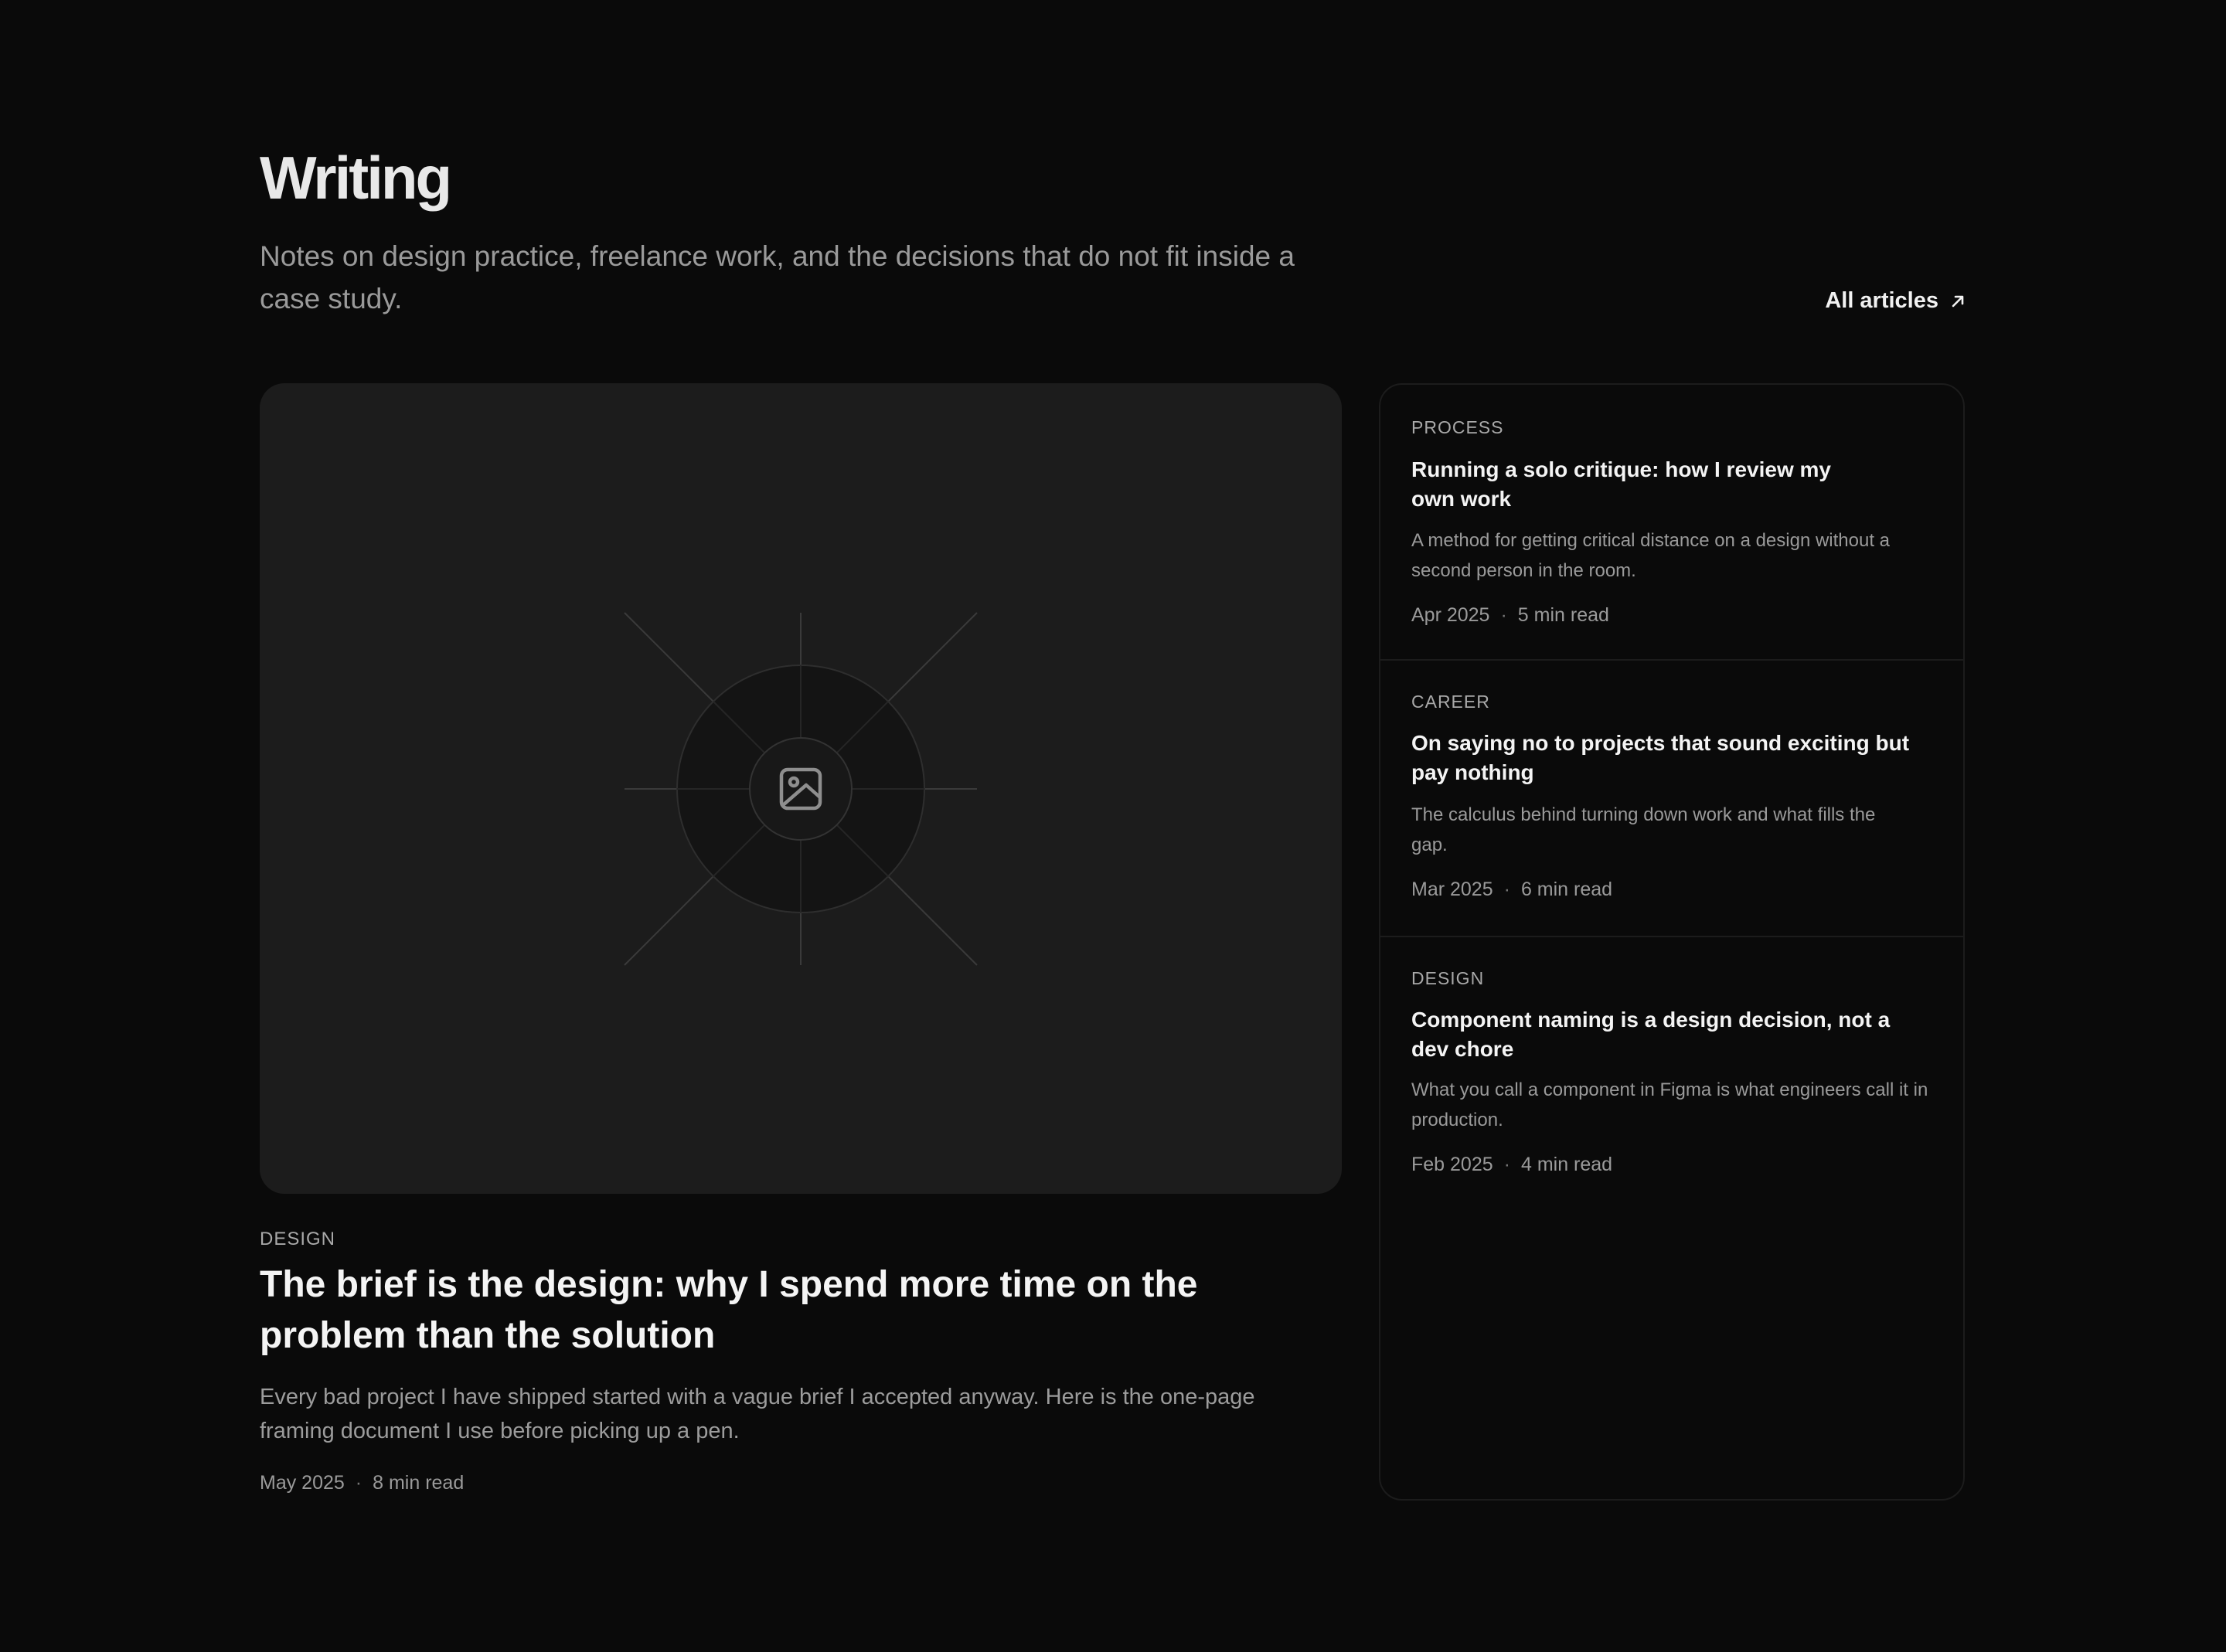  I want to click on article-date: Feb 2025, so click(1452, 1164).